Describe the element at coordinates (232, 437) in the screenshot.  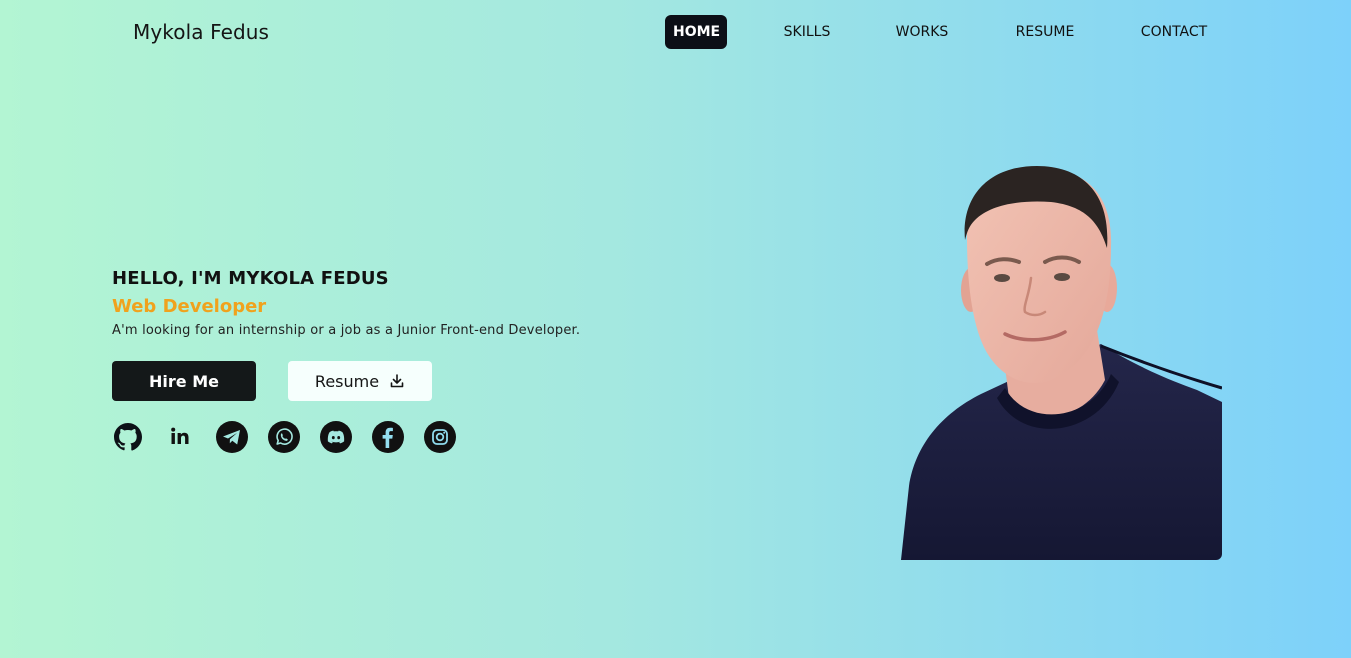
I see `telegram-icon` at that location.